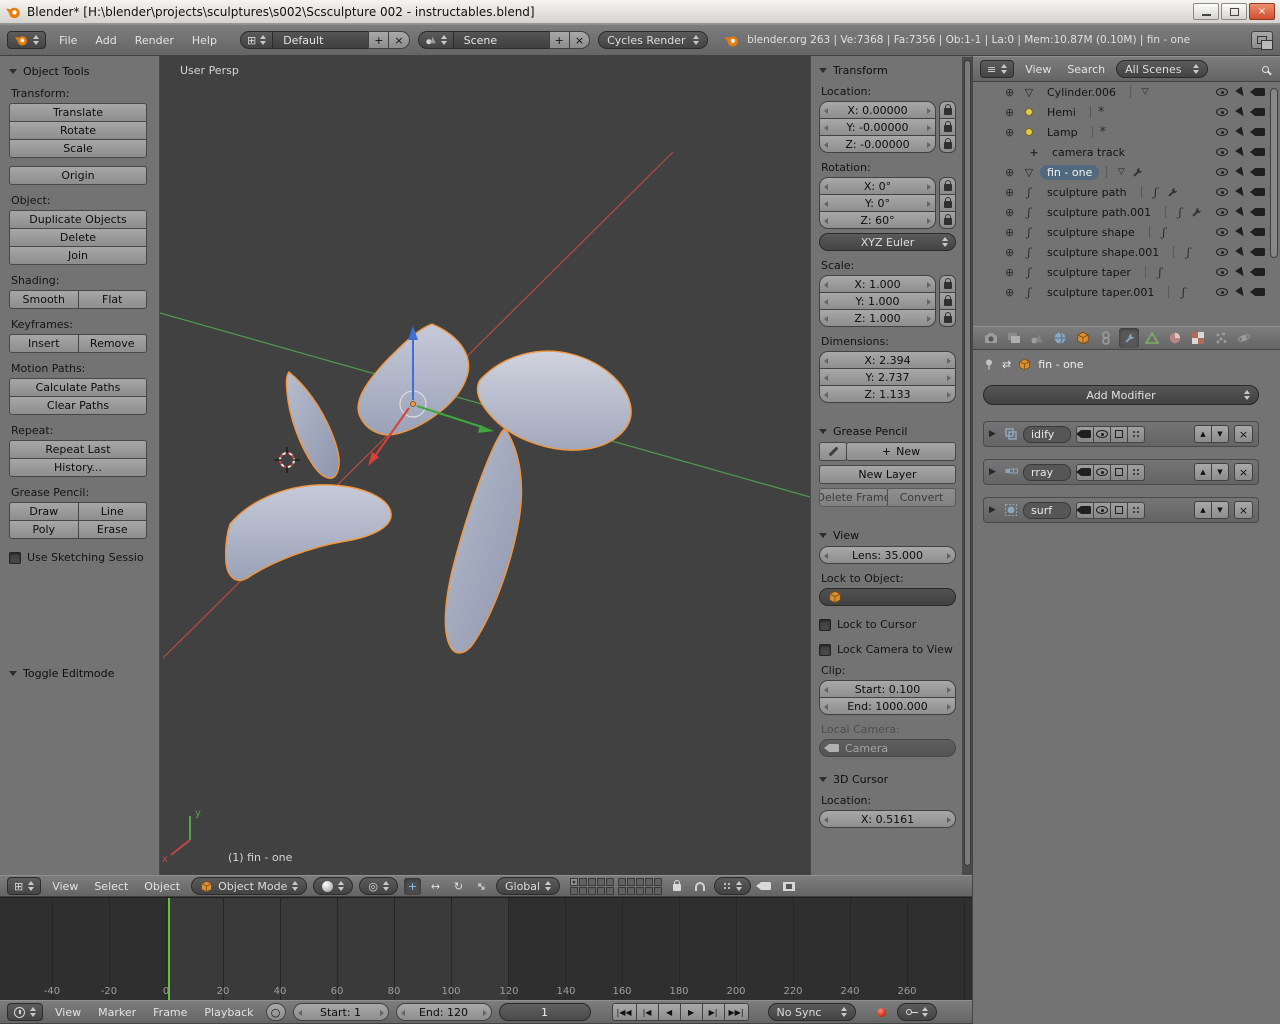 Image resolution: width=1280 pixels, height=1024 pixels. Describe the element at coordinates (333, 886) in the screenshot. I see `viewport-shading-selector` at that location.